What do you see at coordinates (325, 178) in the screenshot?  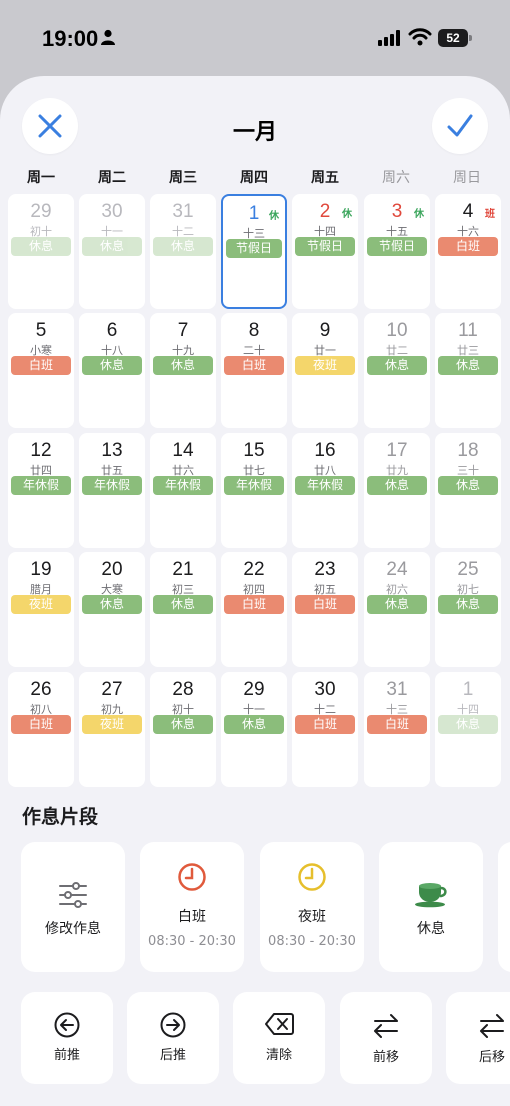 I see `weekday-label: 周五` at bounding box center [325, 178].